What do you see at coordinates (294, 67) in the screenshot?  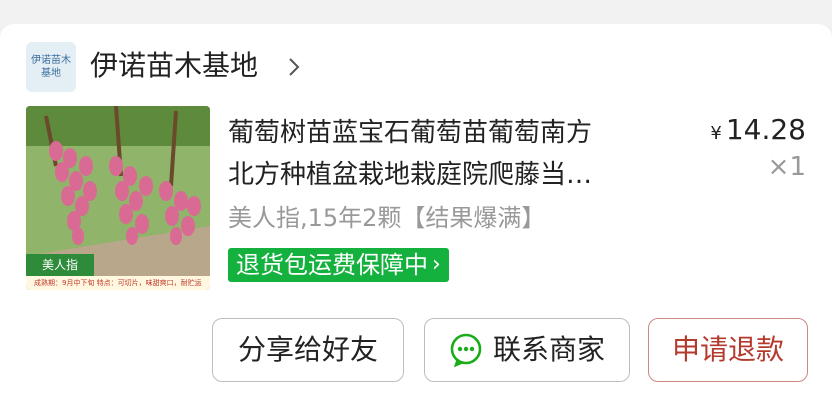 I see `chevron-right-icon` at bounding box center [294, 67].